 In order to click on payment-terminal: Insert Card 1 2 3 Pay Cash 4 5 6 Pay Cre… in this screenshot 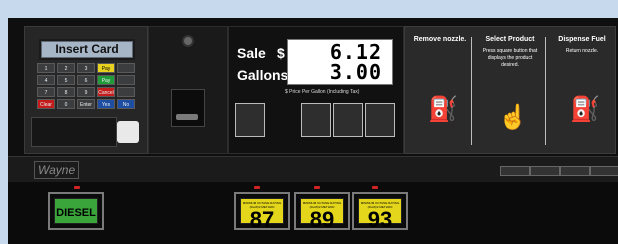, I will do `click(86, 90)`.